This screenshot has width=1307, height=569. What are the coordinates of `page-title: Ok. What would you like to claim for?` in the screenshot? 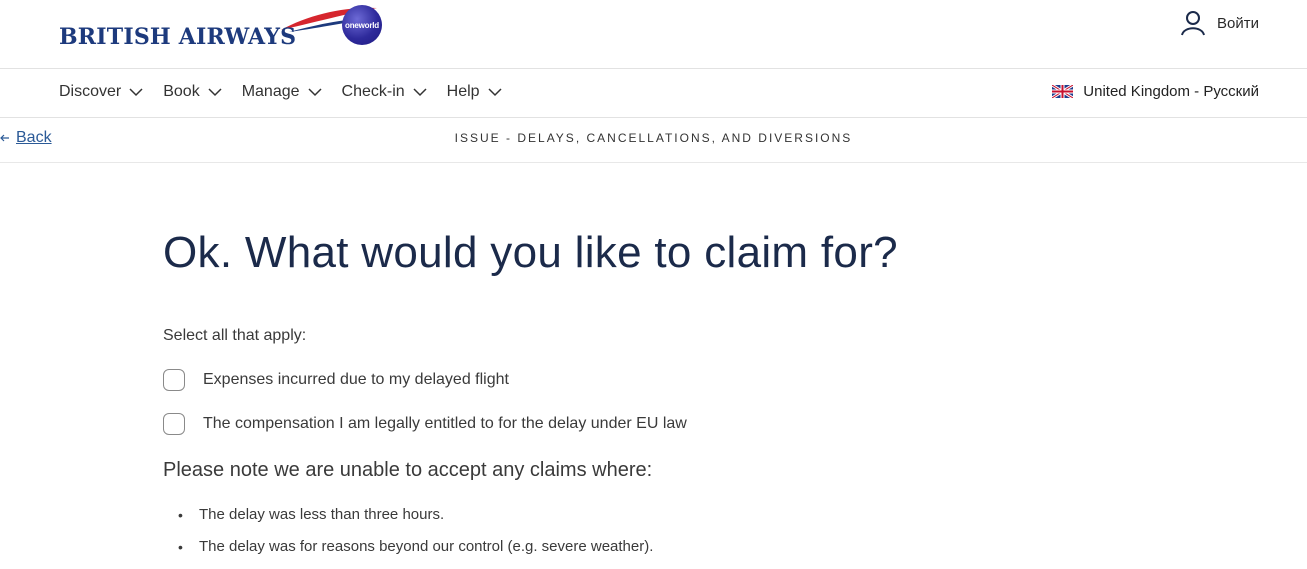 It's located at (530, 252).